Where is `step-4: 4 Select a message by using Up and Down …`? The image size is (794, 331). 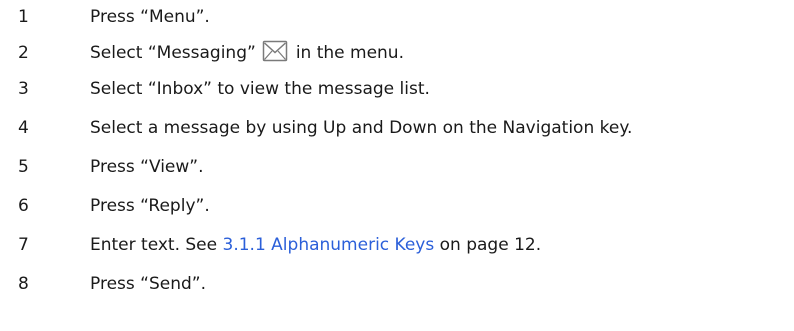
step-4: 4 Select a message by using Up and Down … is located at coordinates (397, 128).